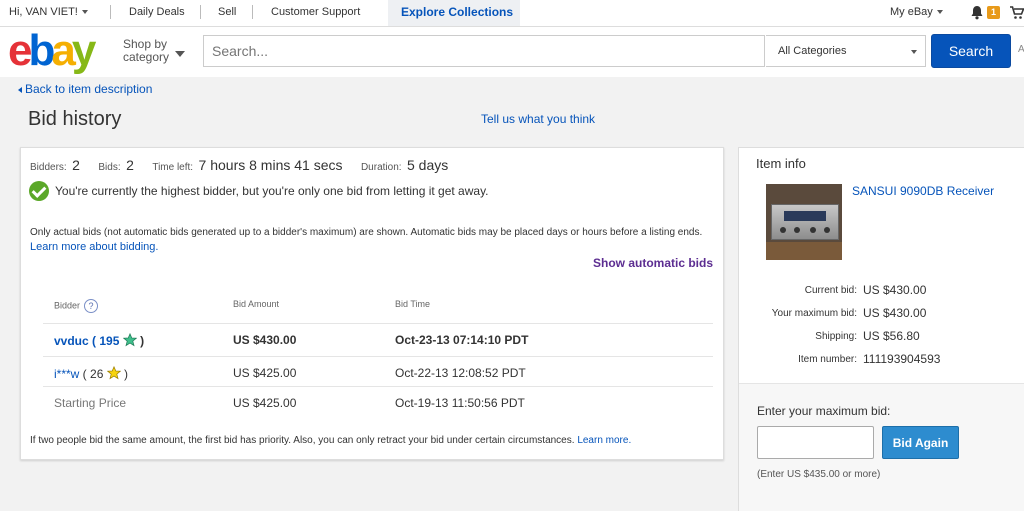  Describe the element at coordinates (315, 12) in the screenshot. I see `customer-support-link: Customer Support` at that location.